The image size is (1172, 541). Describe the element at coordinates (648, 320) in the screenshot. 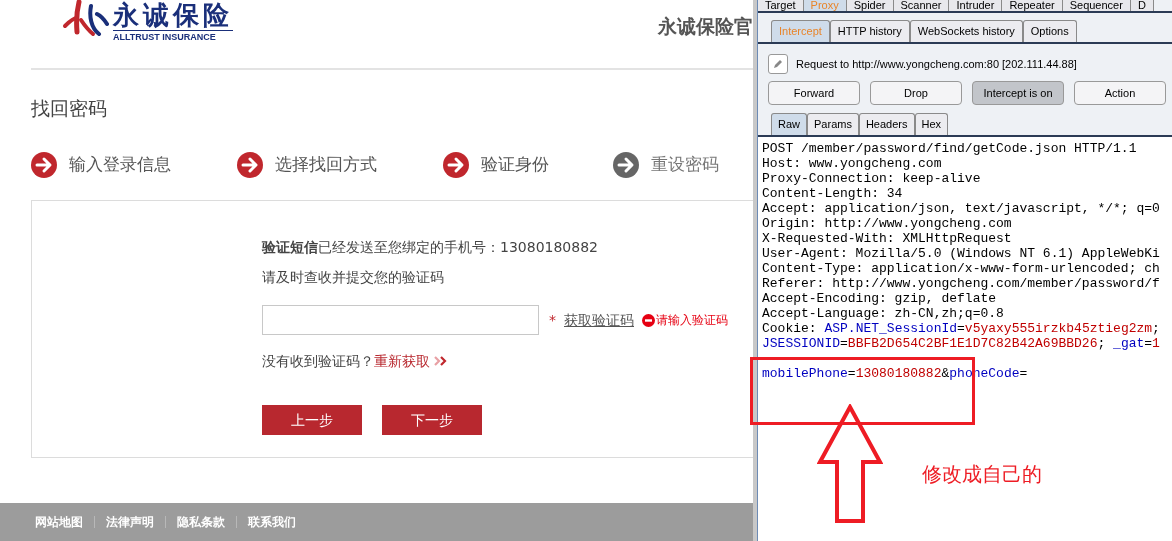

I see `error-icon` at that location.